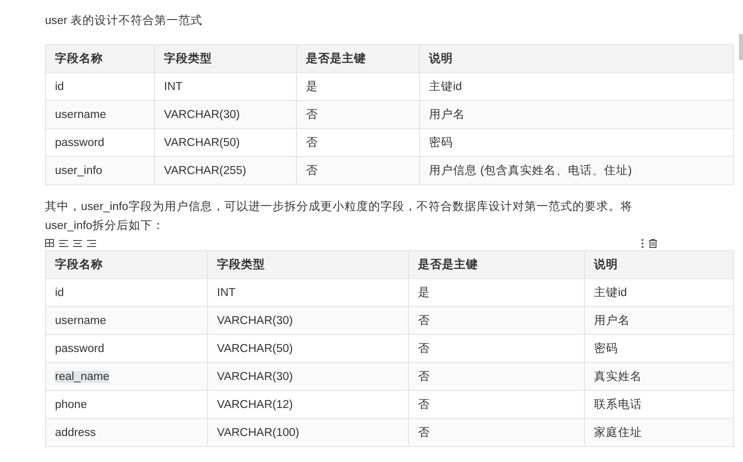 This screenshot has height=462, width=743. I want to click on table-cell: 真实姓名, so click(659, 376).